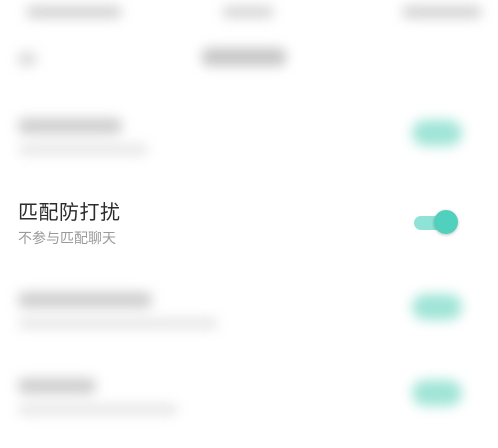  I want to click on setting-subtitle: 不参与匹配聊天, so click(67, 239).